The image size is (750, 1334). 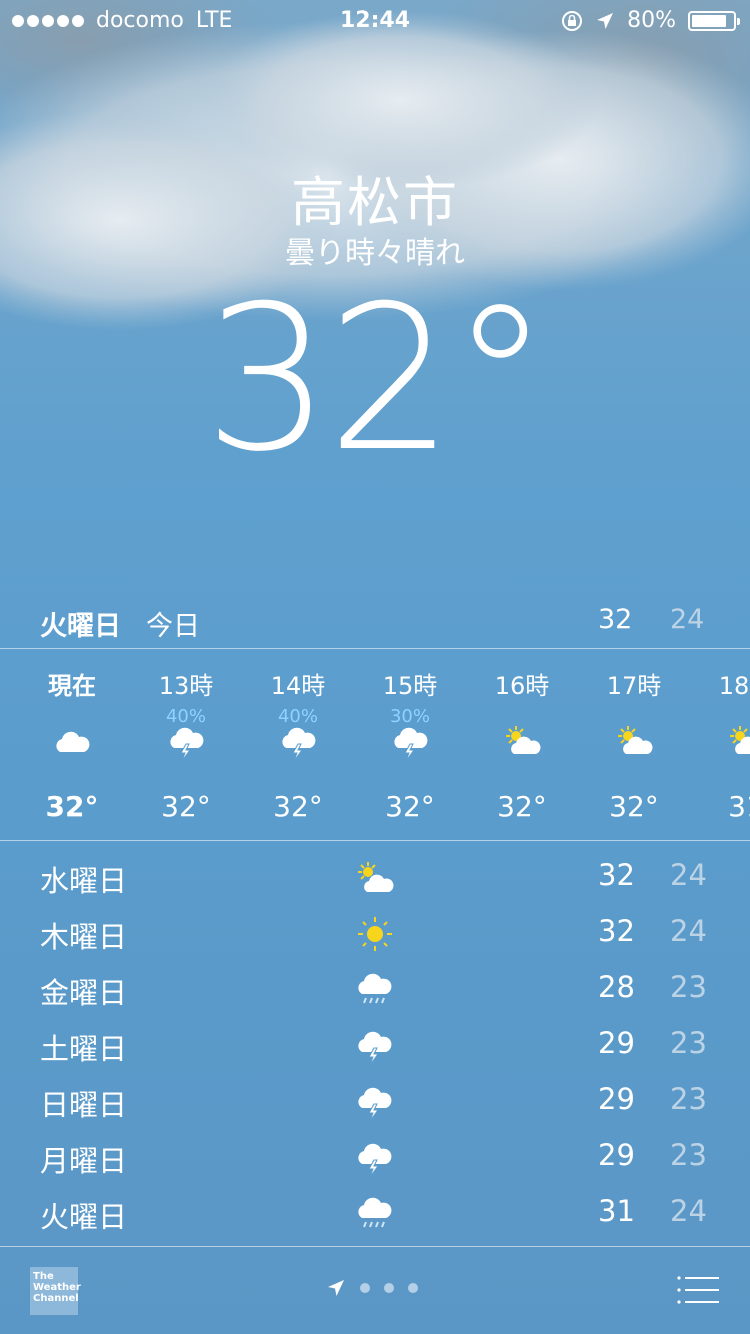 I want to click on city-list-icon, so click(x=698, y=1290).